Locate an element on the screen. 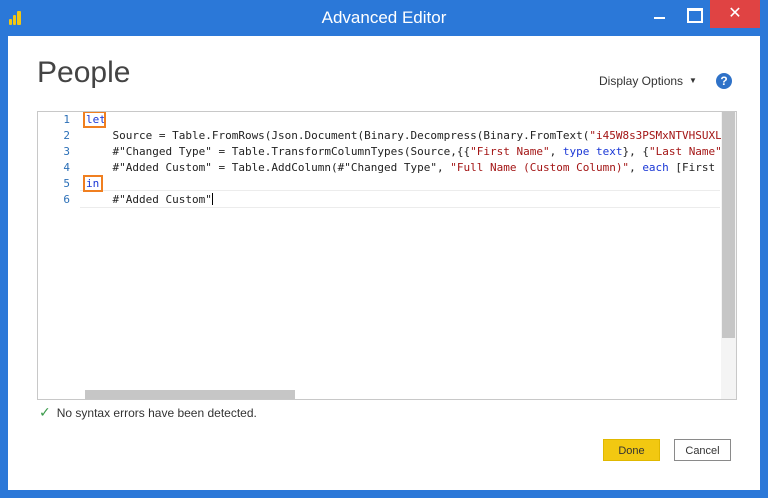  close-button: ✕ is located at coordinates (735, 14).